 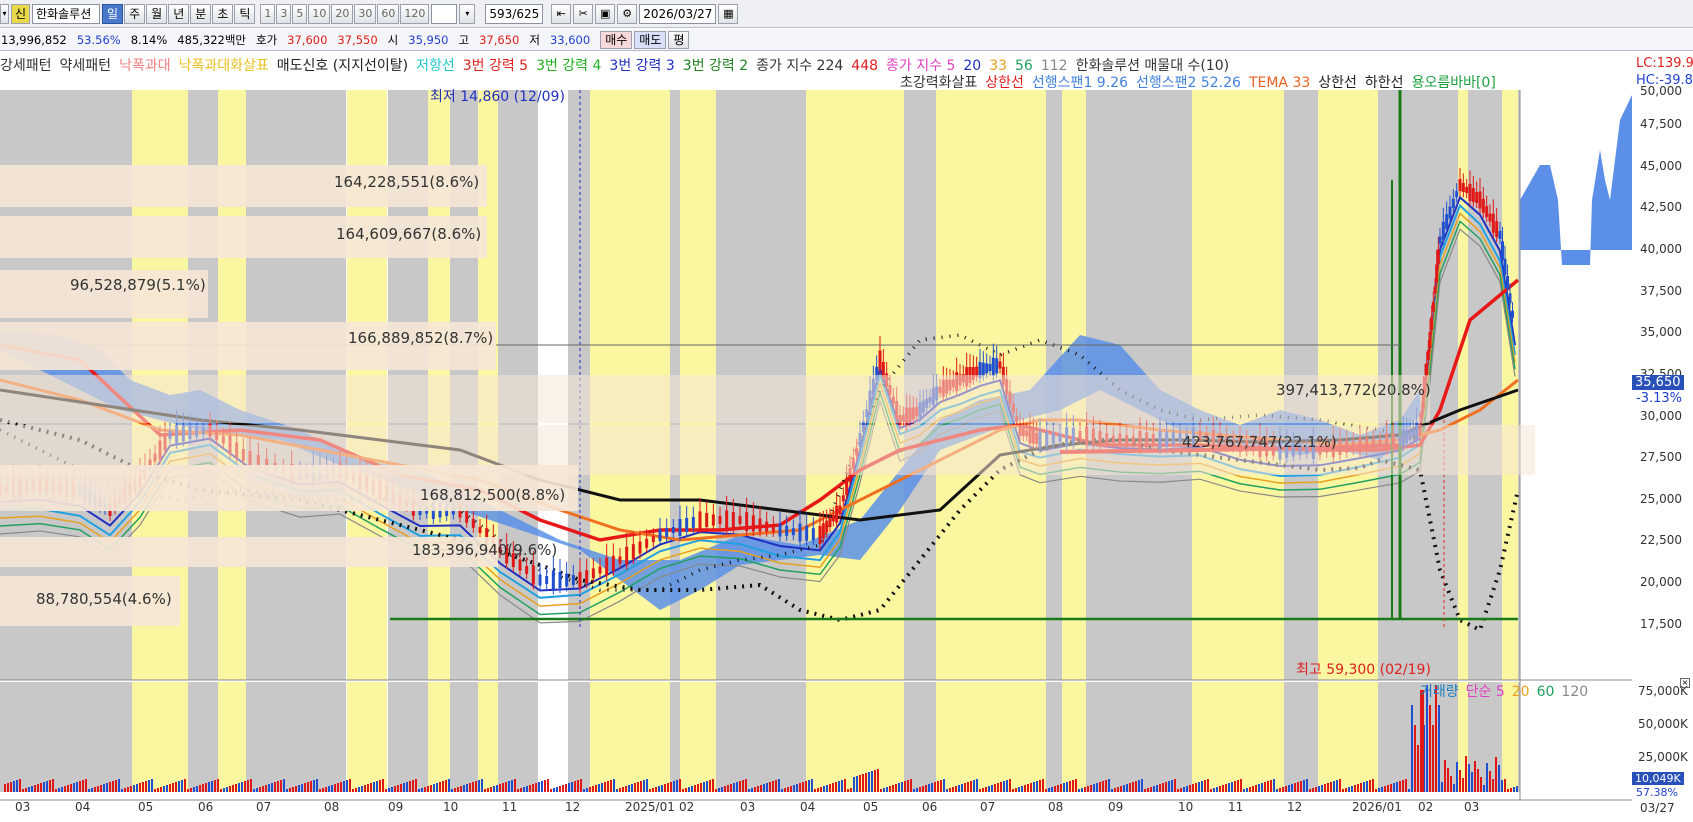 What do you see at coordinates (864, 66) in the screenshot?
I see `legend-item: 448` at bounding box center [864, 66].